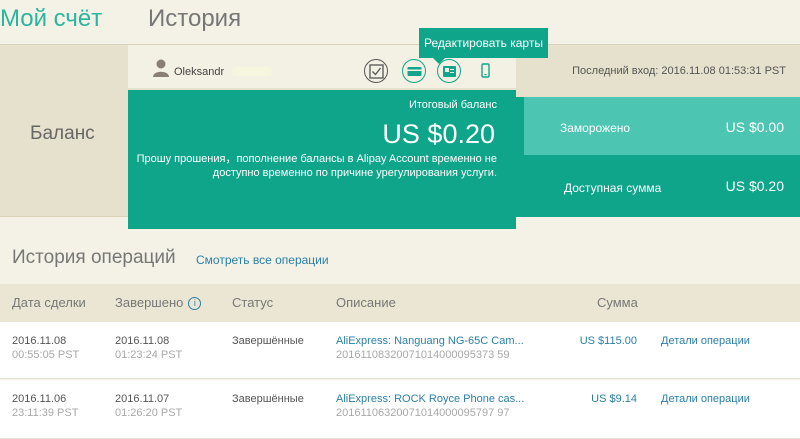 This screenshot has height=439, width=800. I want to click on available-label: Доступная сумма, so click(613, 188).